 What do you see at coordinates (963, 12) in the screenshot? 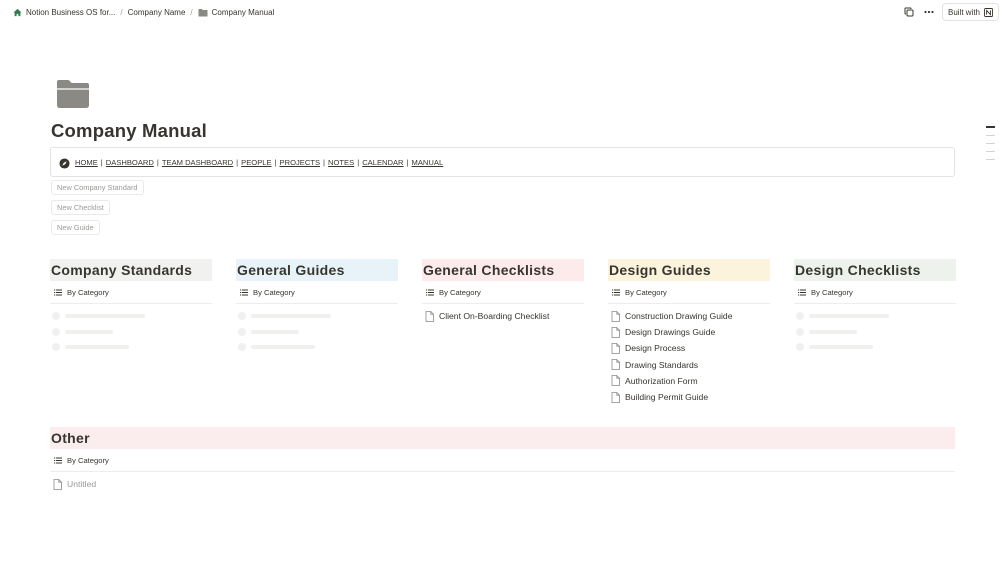
I see `built-with-label: Built with` at bounding box center [963, 12].